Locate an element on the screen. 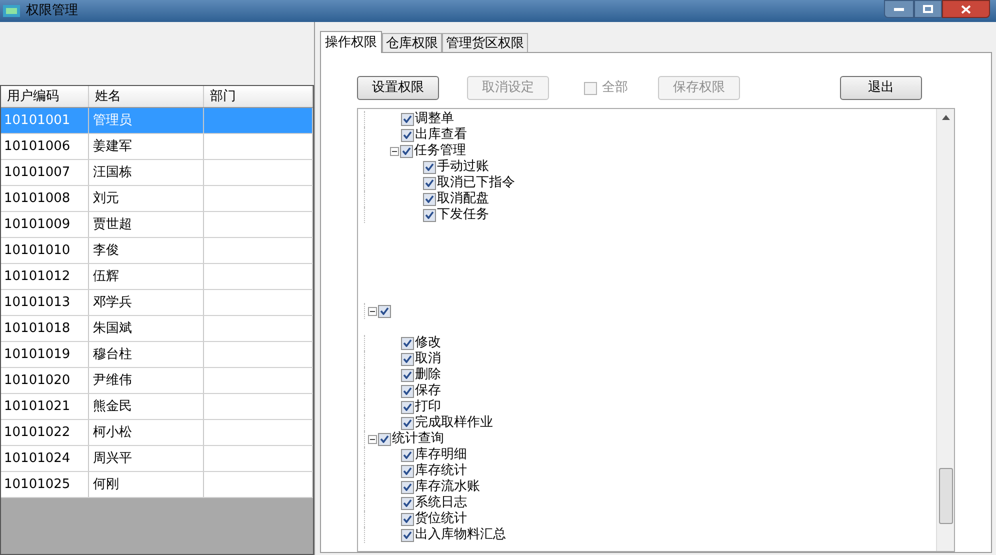  tree-item-label: 统计查询 is located at coordinates (418, 439).